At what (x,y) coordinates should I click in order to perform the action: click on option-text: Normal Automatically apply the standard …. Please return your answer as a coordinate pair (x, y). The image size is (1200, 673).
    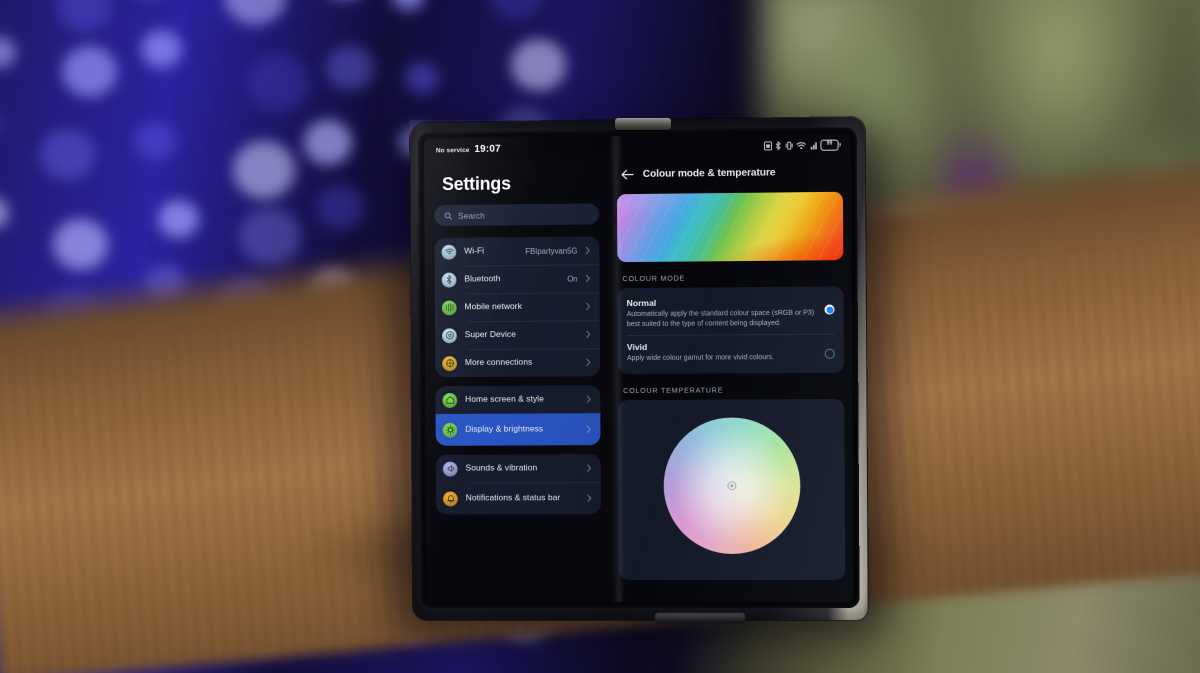
    Looking at the image, I should click on (722, 313).